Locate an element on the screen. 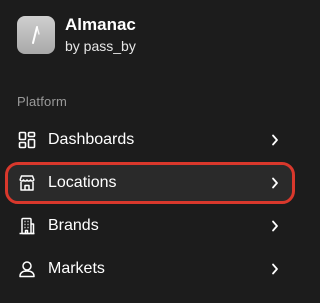 This screenshot has width=320, height=303. user-icon is located at coordinates (27, 269).